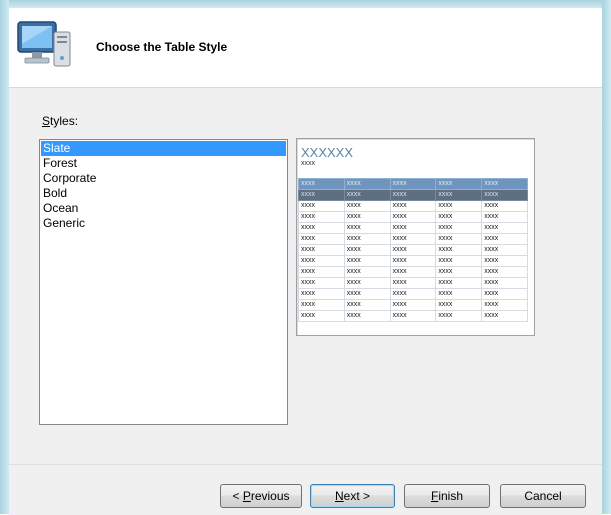  What do you see at coordinates (357, 496) in the screenshot?
I see `next-button-rest: ext >` at bounding box center [357, 496].